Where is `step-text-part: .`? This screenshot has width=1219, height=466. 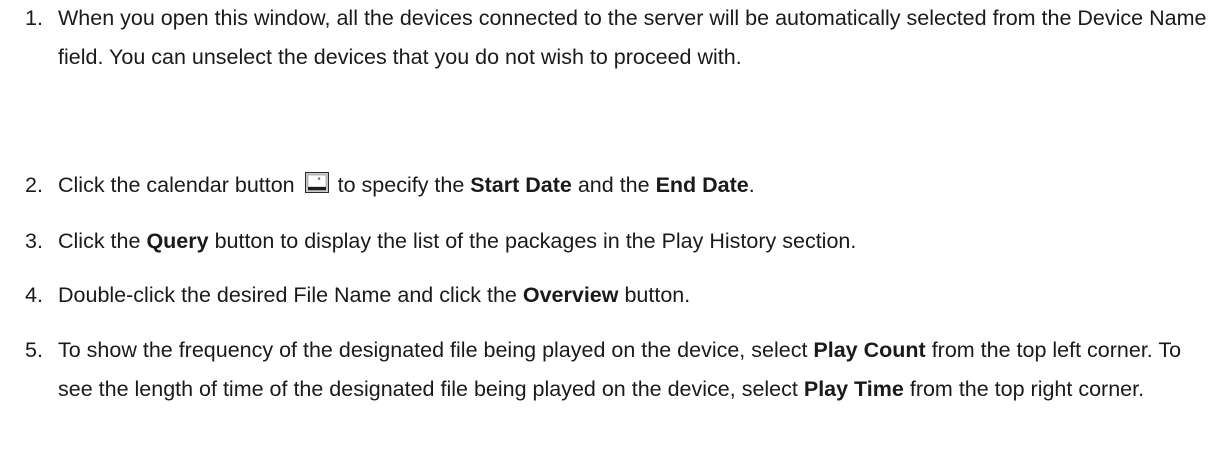
step-text-part: . is located at coordinates (751, 185).